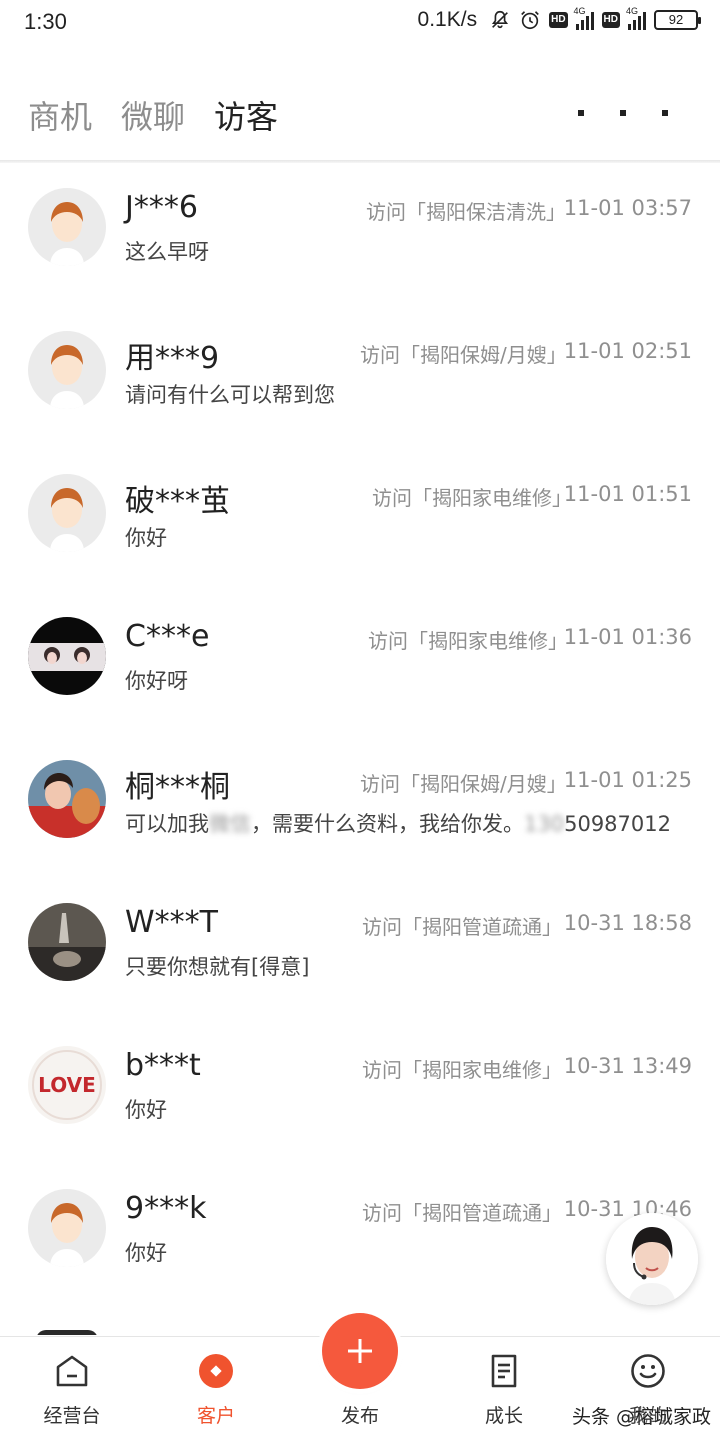 The image size is (720, 1440). I want to click on love-avatar-icon: LOVE, so click(67, 1085).